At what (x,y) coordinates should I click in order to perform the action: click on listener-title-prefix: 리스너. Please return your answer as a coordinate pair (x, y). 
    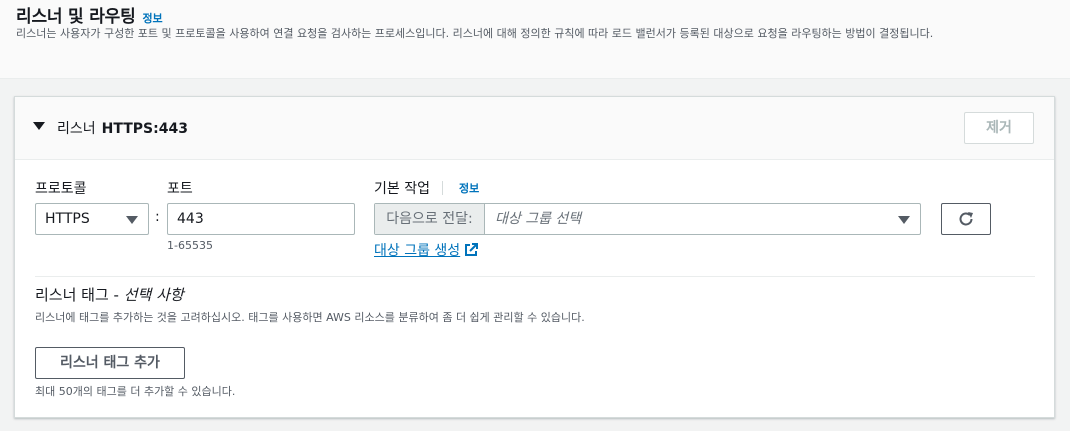
    Looking at the image, I should click on (76, 129).